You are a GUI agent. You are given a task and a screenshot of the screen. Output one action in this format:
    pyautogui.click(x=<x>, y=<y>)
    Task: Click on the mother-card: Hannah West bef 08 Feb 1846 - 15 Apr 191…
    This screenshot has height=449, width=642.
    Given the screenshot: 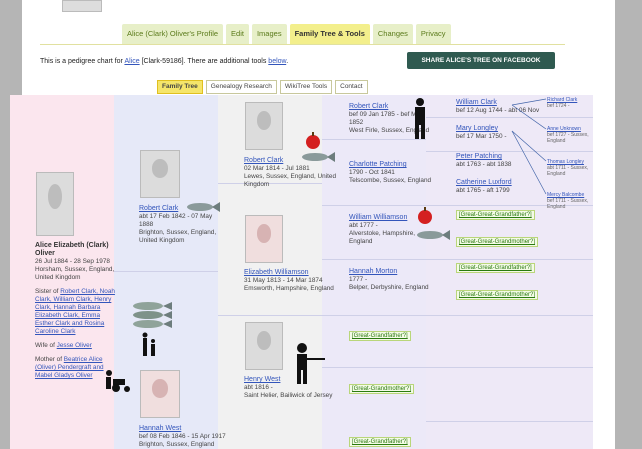 What is the action you would take?
    pyautogui.click(x=183, y=436)
    